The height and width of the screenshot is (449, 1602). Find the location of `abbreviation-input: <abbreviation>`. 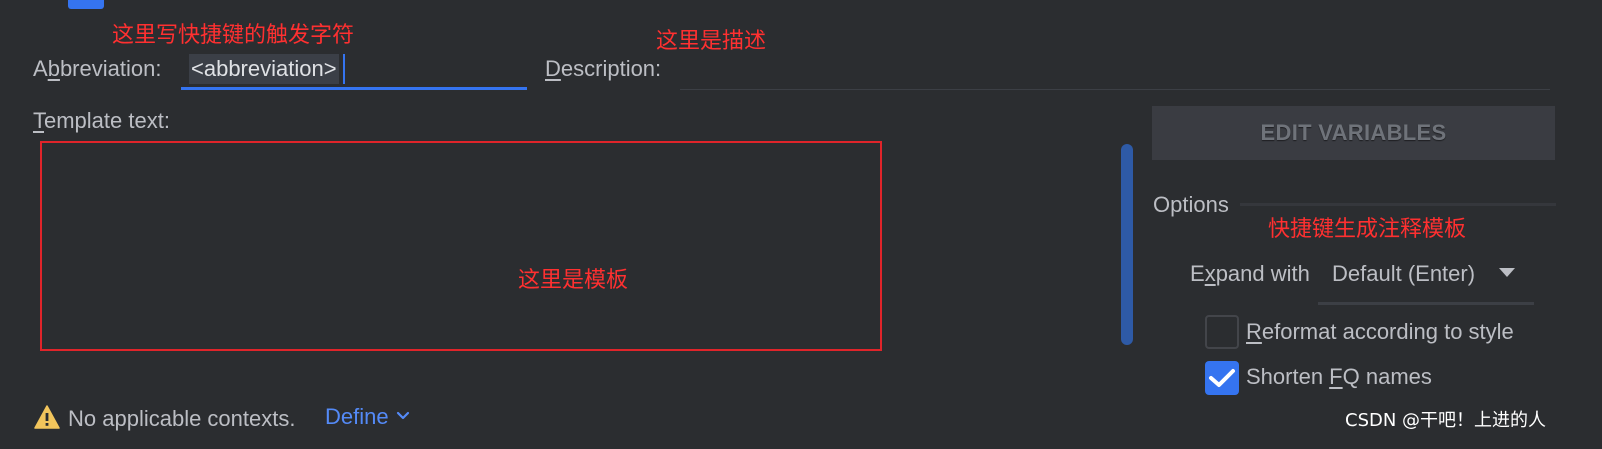

abbreviation-input: <abbreviation> is located at coordinates (354, 70).